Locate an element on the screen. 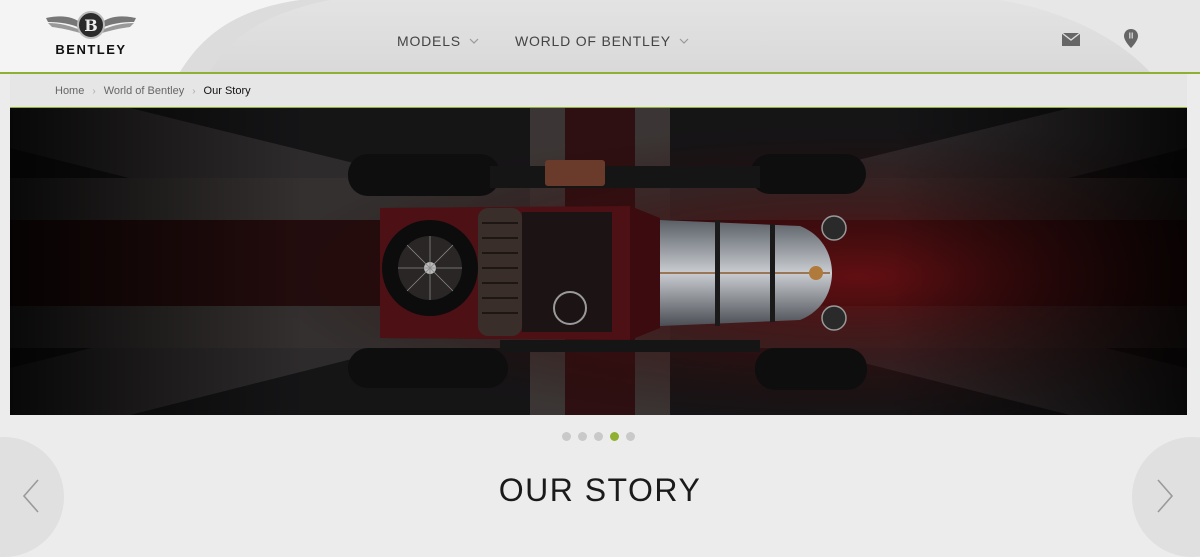 This screenshot has height=557, width=1200. nav-world-of-bentley: WORLD OF BENTLEY is located at coordinates (602, 41).